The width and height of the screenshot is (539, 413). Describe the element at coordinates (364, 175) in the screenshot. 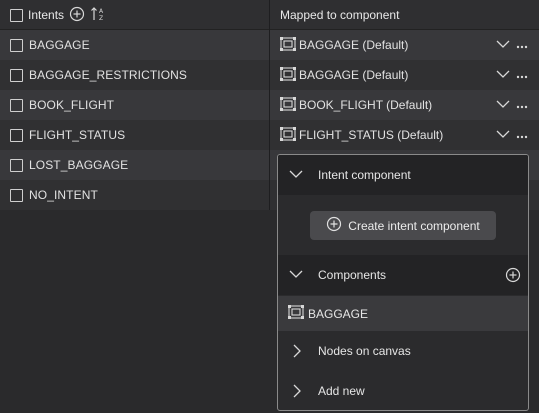

I see `intent-component-label: Intent component` at that location.